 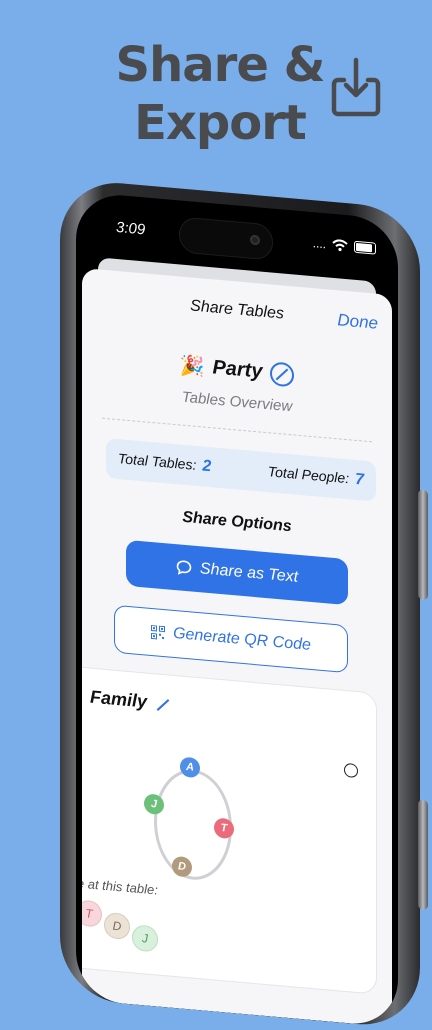 What do you see at coordinates (163, 705) in the screenshot?
I see `edit-table-icon` at bounding box center [163, 705].